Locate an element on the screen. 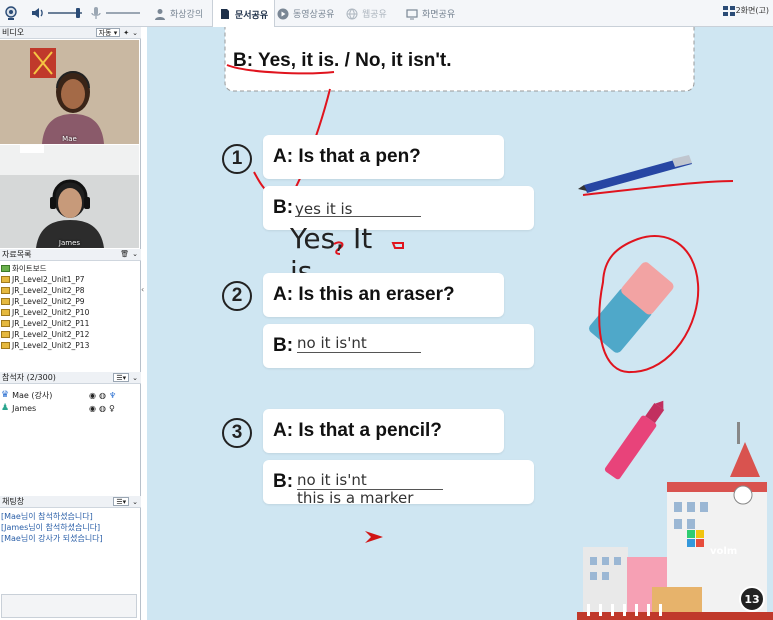 Image resolution: width=773 pixels, height=620 pixels. chat-message: [Mae님이 강사가 되셨습니다] is located at coordinates (52, 538).